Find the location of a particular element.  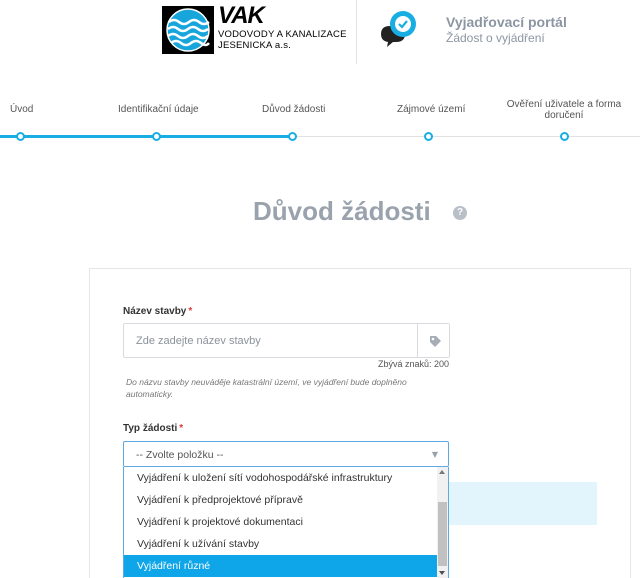

scroll-up-icon is located at coordinates (442, 472).